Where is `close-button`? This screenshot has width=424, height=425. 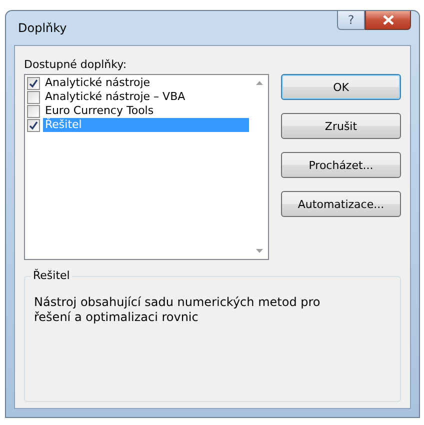
close-button is located at coordinates (388, 20).